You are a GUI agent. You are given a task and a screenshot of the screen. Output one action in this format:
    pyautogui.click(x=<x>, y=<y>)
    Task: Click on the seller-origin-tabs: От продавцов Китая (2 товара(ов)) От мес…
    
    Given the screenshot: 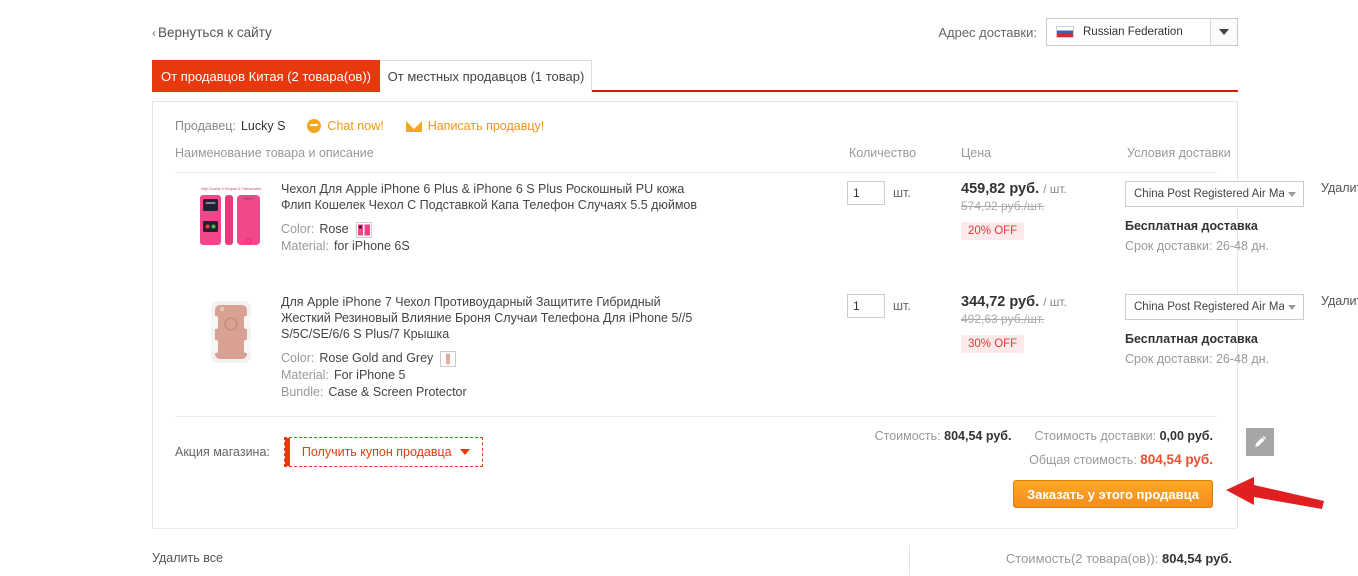 What is the action you would take?
    pyautogui.click(x=695, y=76)
    